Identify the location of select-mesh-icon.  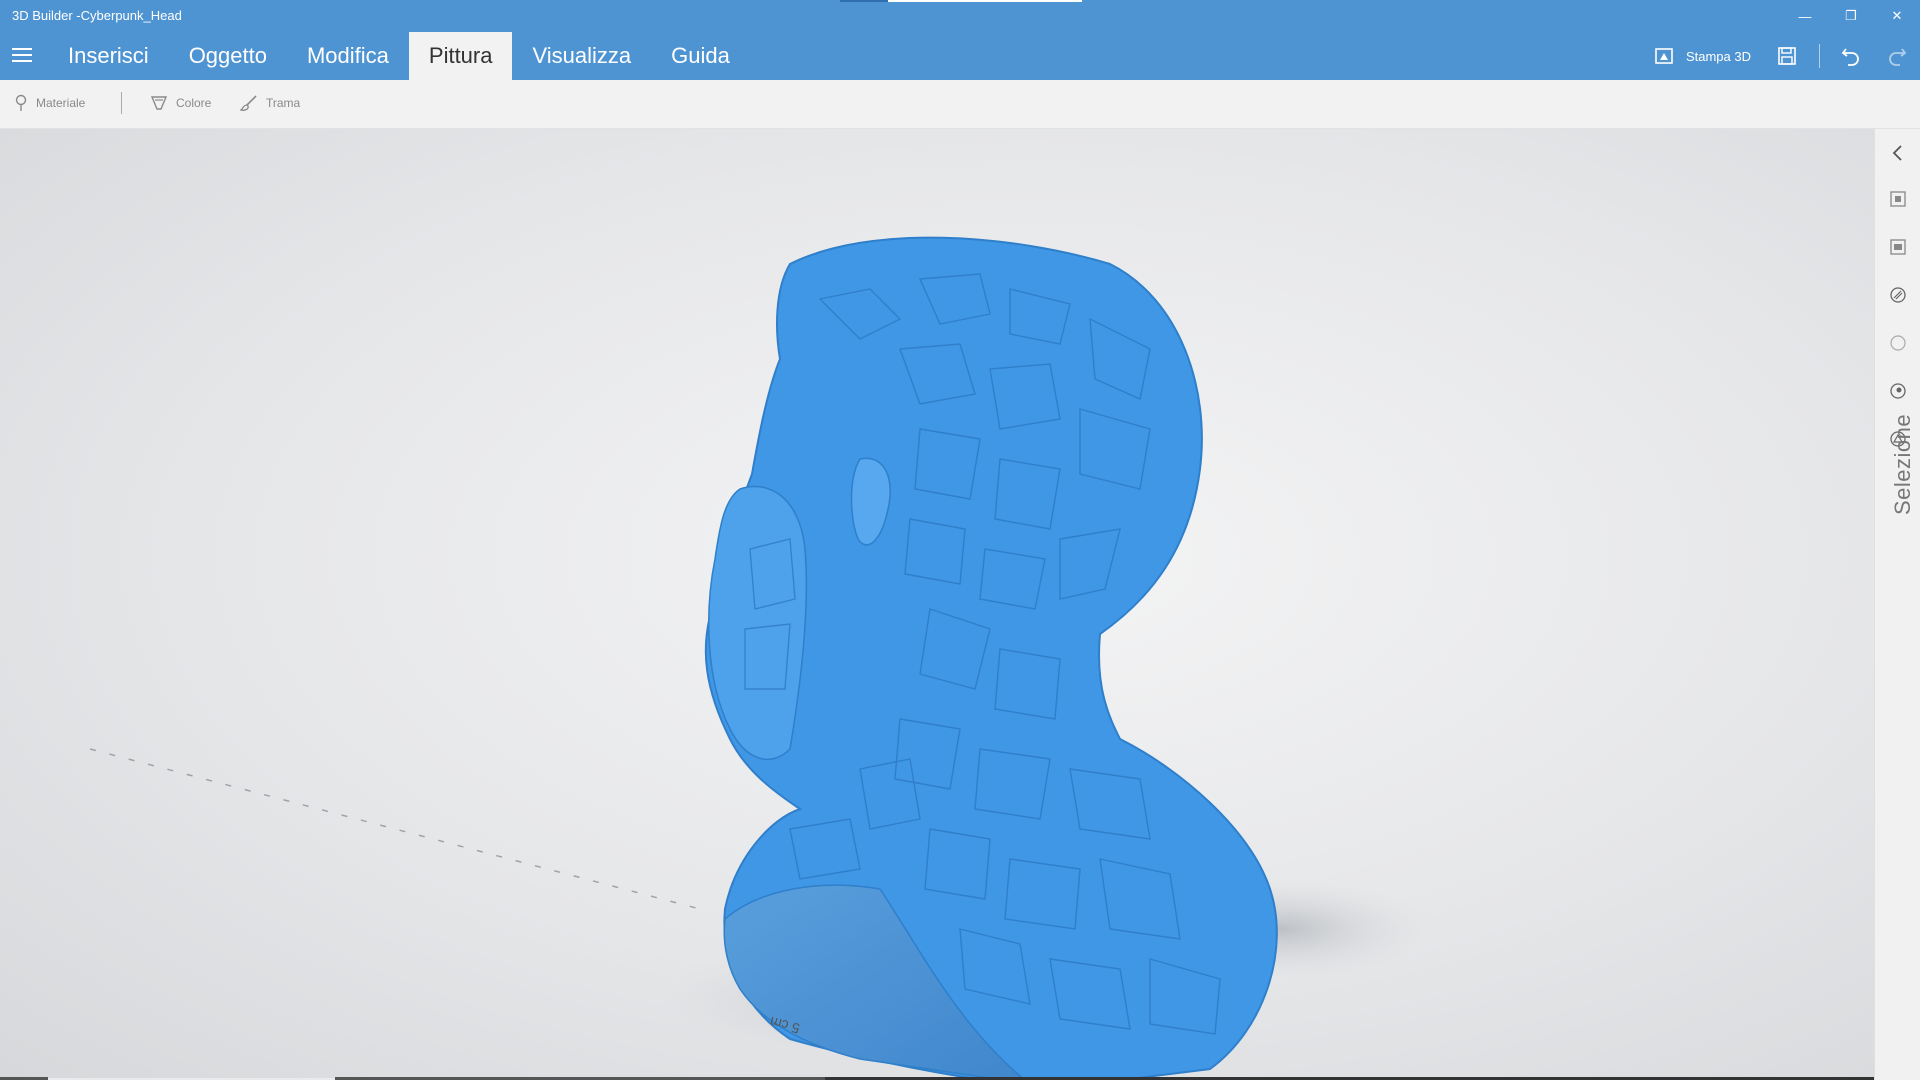
(1898, 295).